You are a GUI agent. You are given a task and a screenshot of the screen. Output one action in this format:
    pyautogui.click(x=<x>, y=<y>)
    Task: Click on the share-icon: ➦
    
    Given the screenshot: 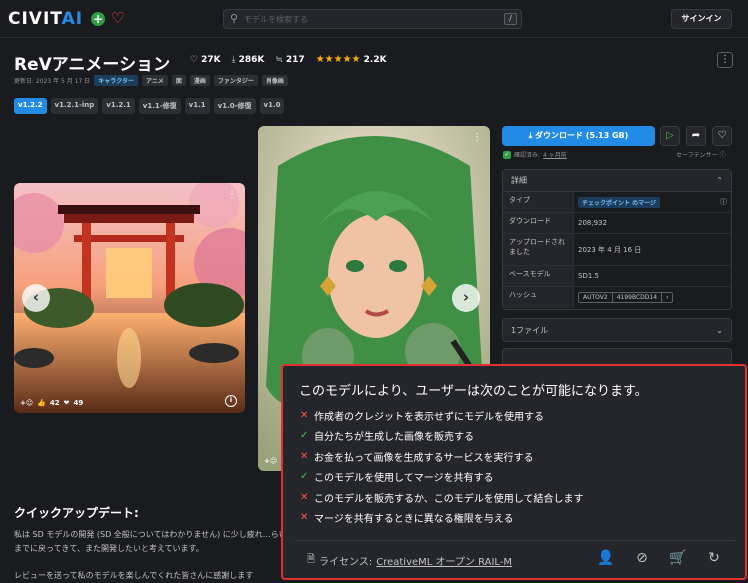 What is the action you would take?
    pyautogui.click(x=696, y=135)
    